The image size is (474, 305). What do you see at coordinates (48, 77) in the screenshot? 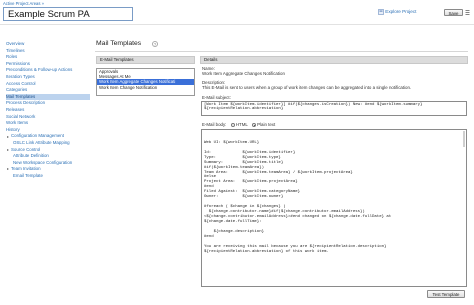
I see `nav-item-iteration-types: Iteration Types` at bounding box center [48, 77].